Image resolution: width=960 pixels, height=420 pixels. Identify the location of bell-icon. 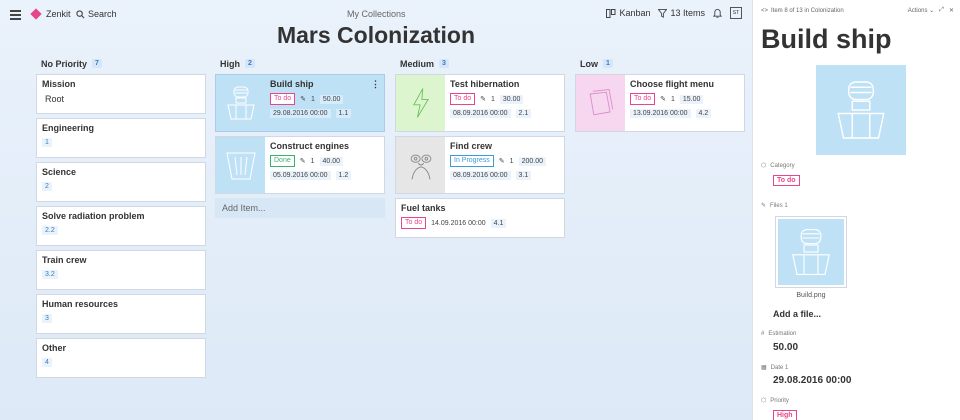
(717, 13).